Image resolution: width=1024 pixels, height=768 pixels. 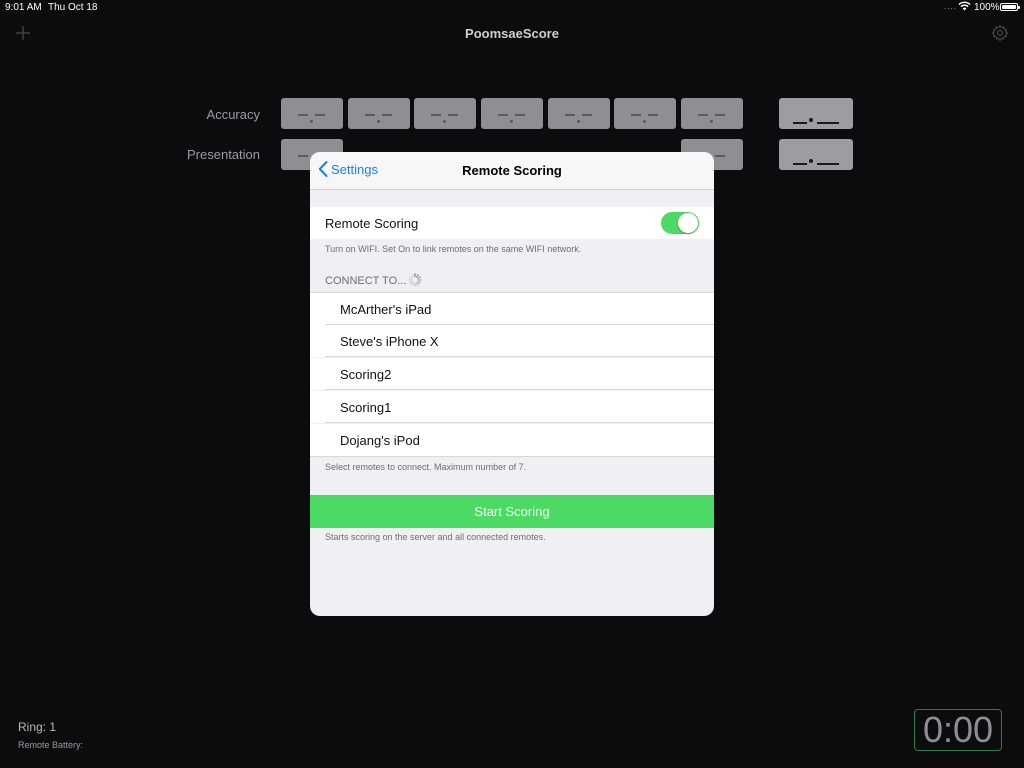 What do you see at coordinates (73, 7) in the screenshot?
I see `status-date: Thu Oct 18` at bounding box center [73, 7].